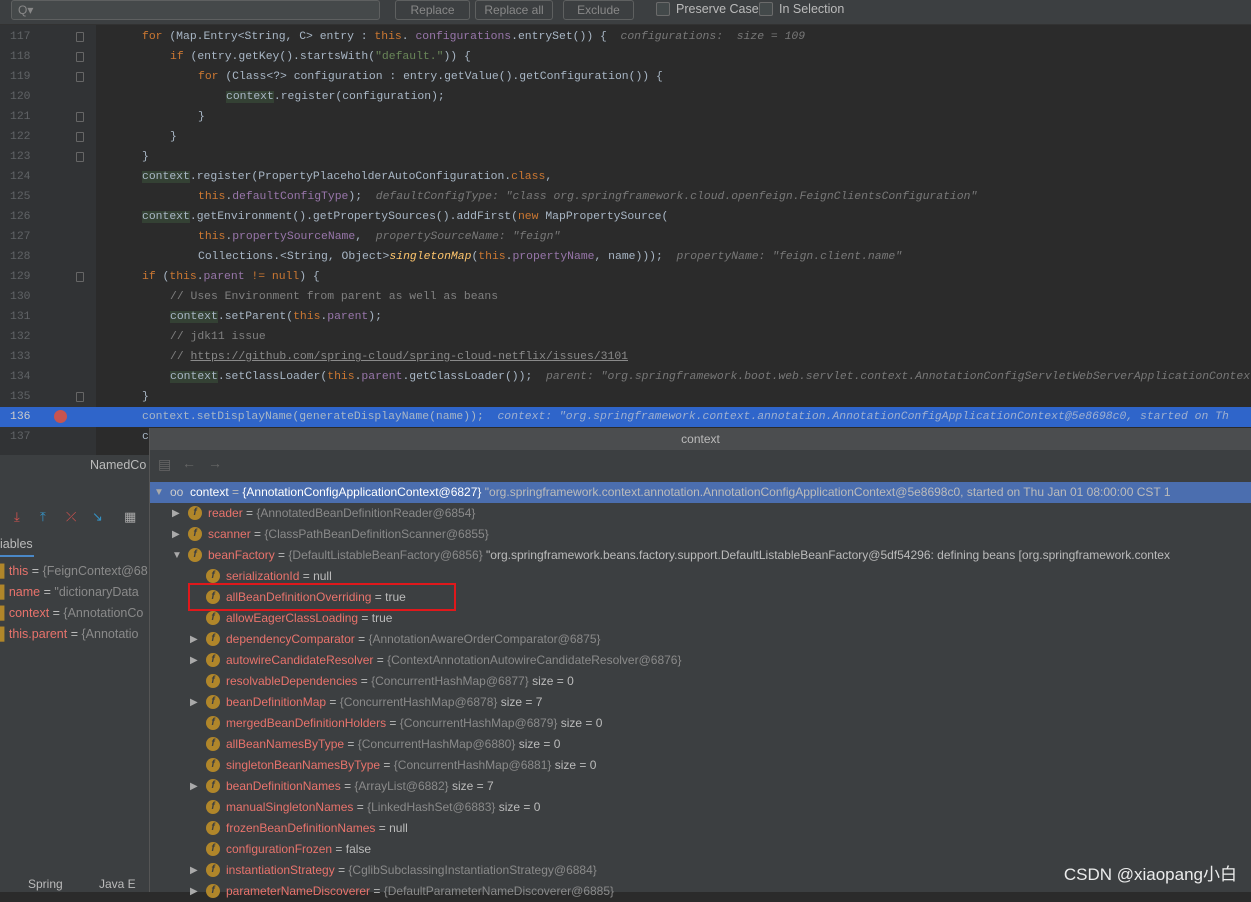  I want to click on field-name: serializationId, so click(263, 576).